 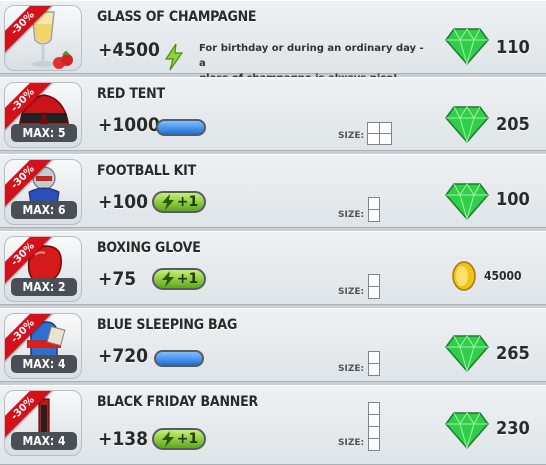 I want to click on coin-icon, so click(x=464, y=276).